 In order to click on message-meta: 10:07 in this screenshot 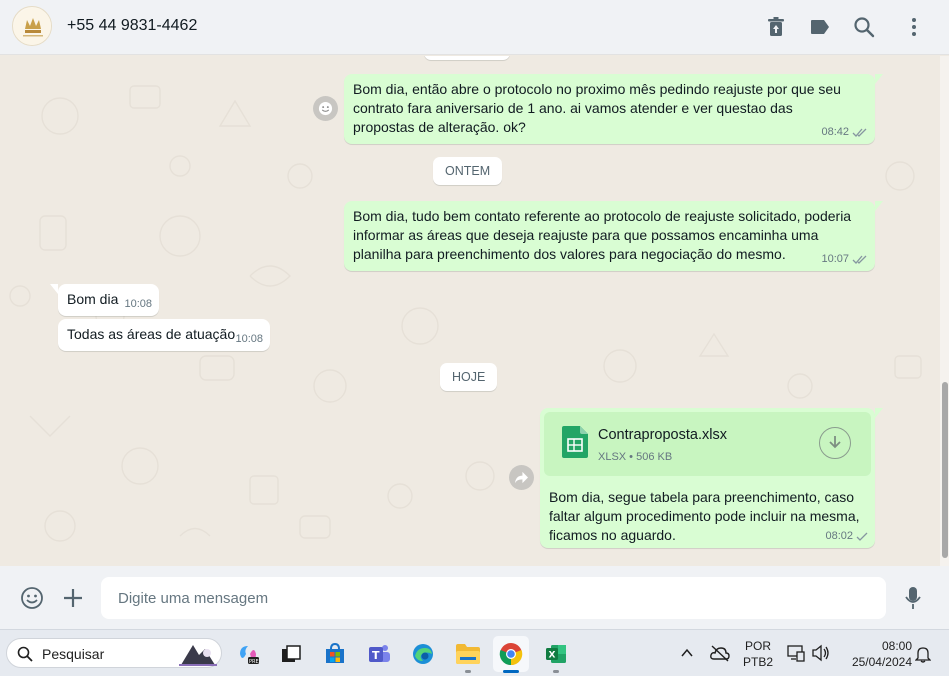, I will do `click(844, 259)`.